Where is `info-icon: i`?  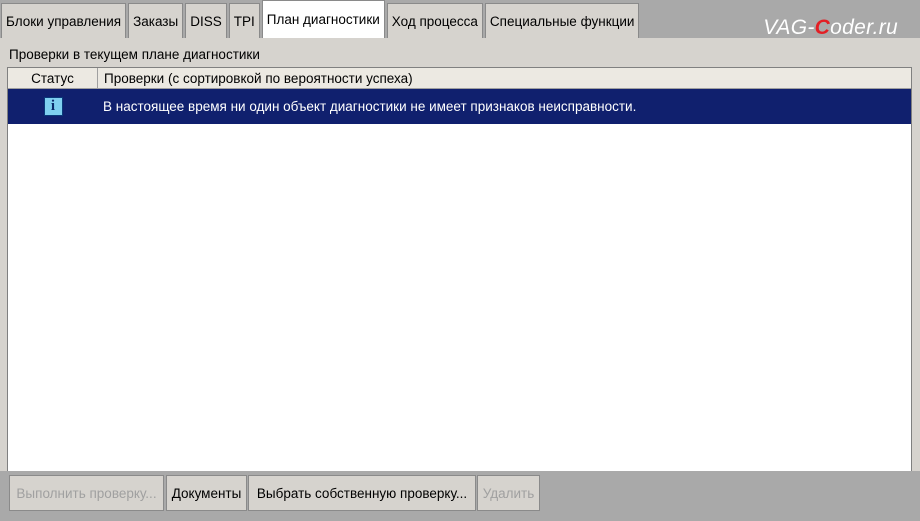 info-icon: i is located at coordinates (53, 106).